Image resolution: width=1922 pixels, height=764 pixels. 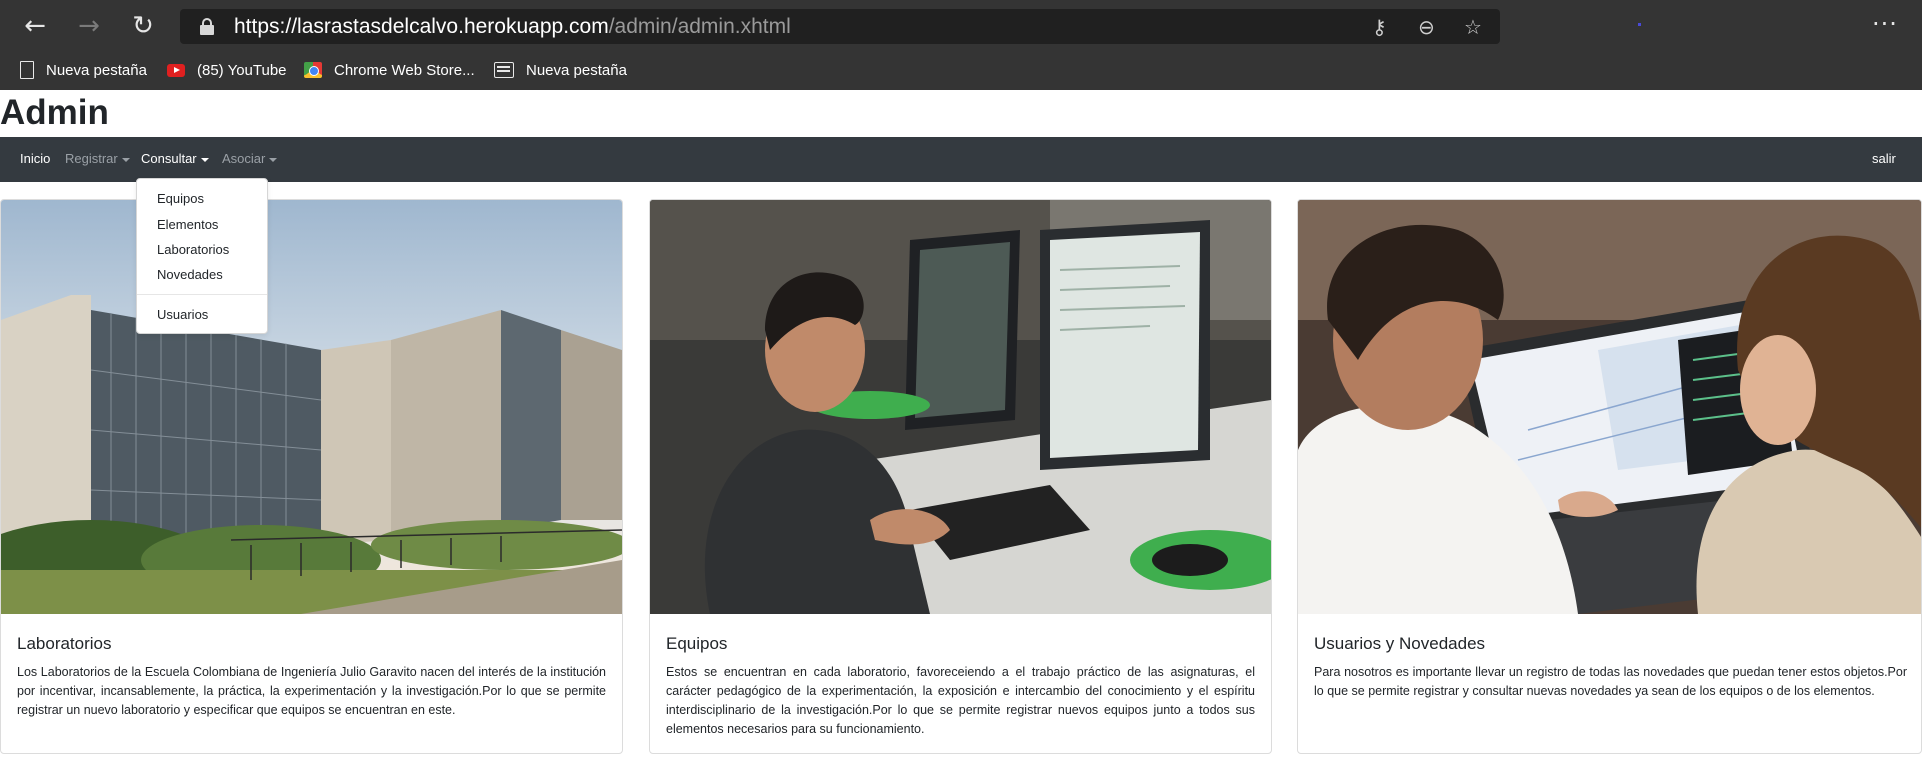 I want to click on dropdown-item-usuarios: Usuarios, so click(x=182, y=315).